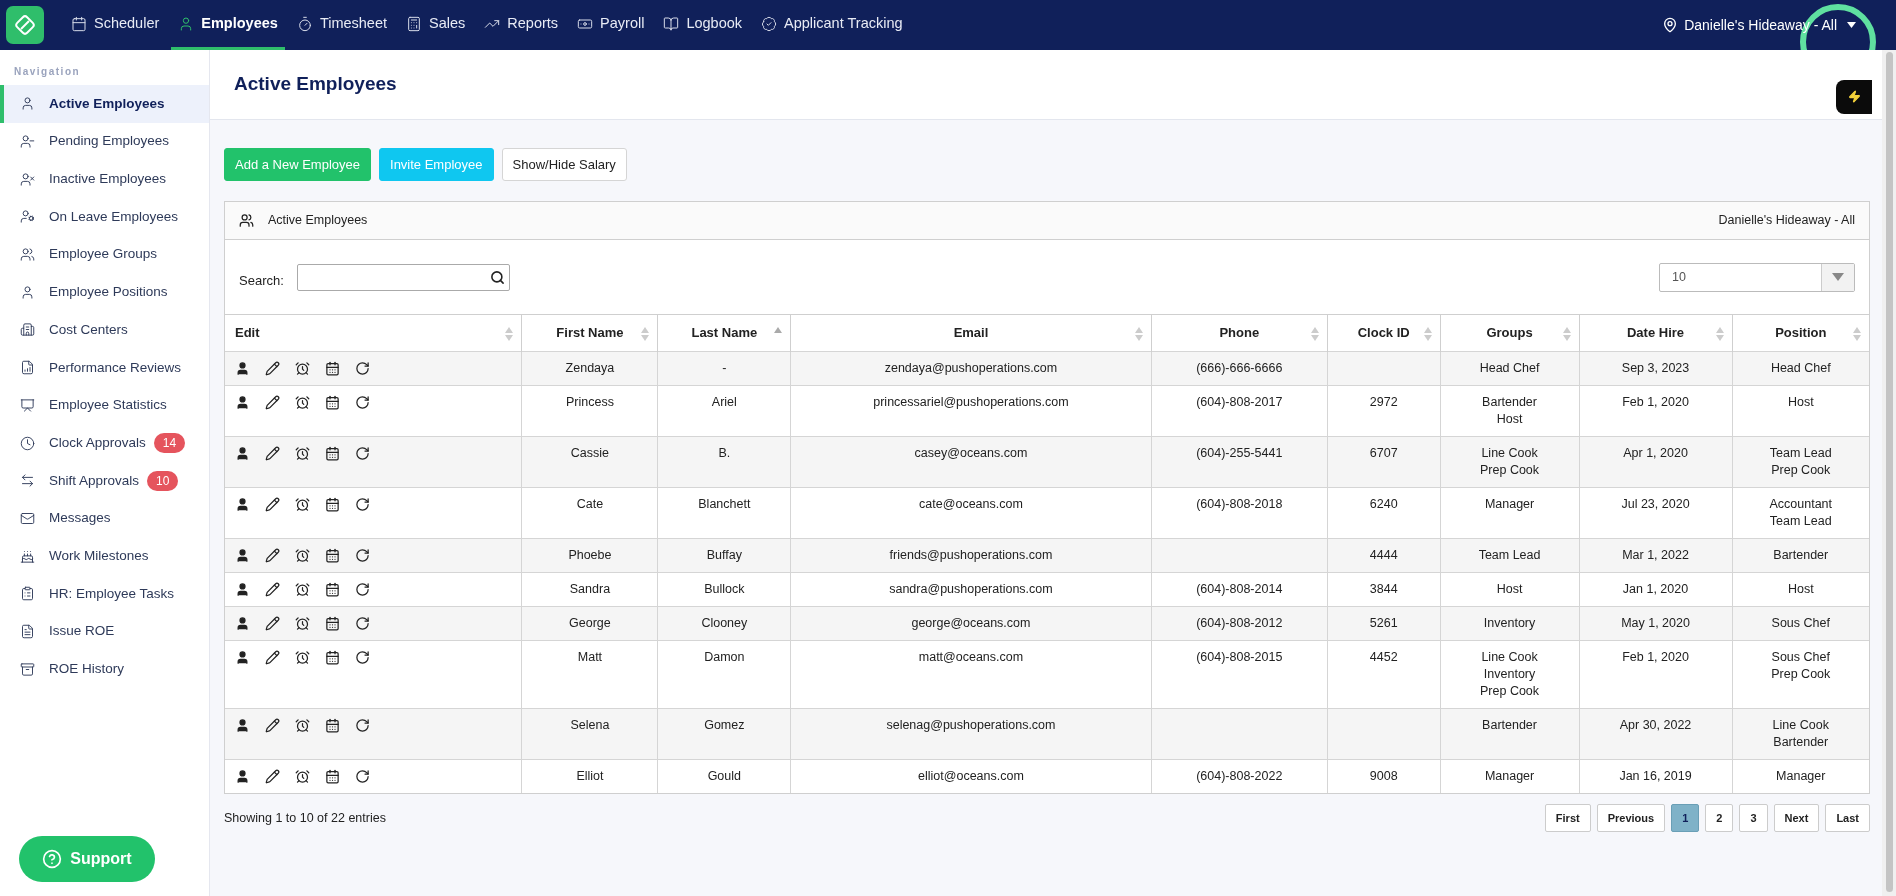 This screenshot has height=896, width=1896. Describe the element at coordinates (564, 164) in the screenshot. I see `action-button: Show/Hide Salary` at that location.